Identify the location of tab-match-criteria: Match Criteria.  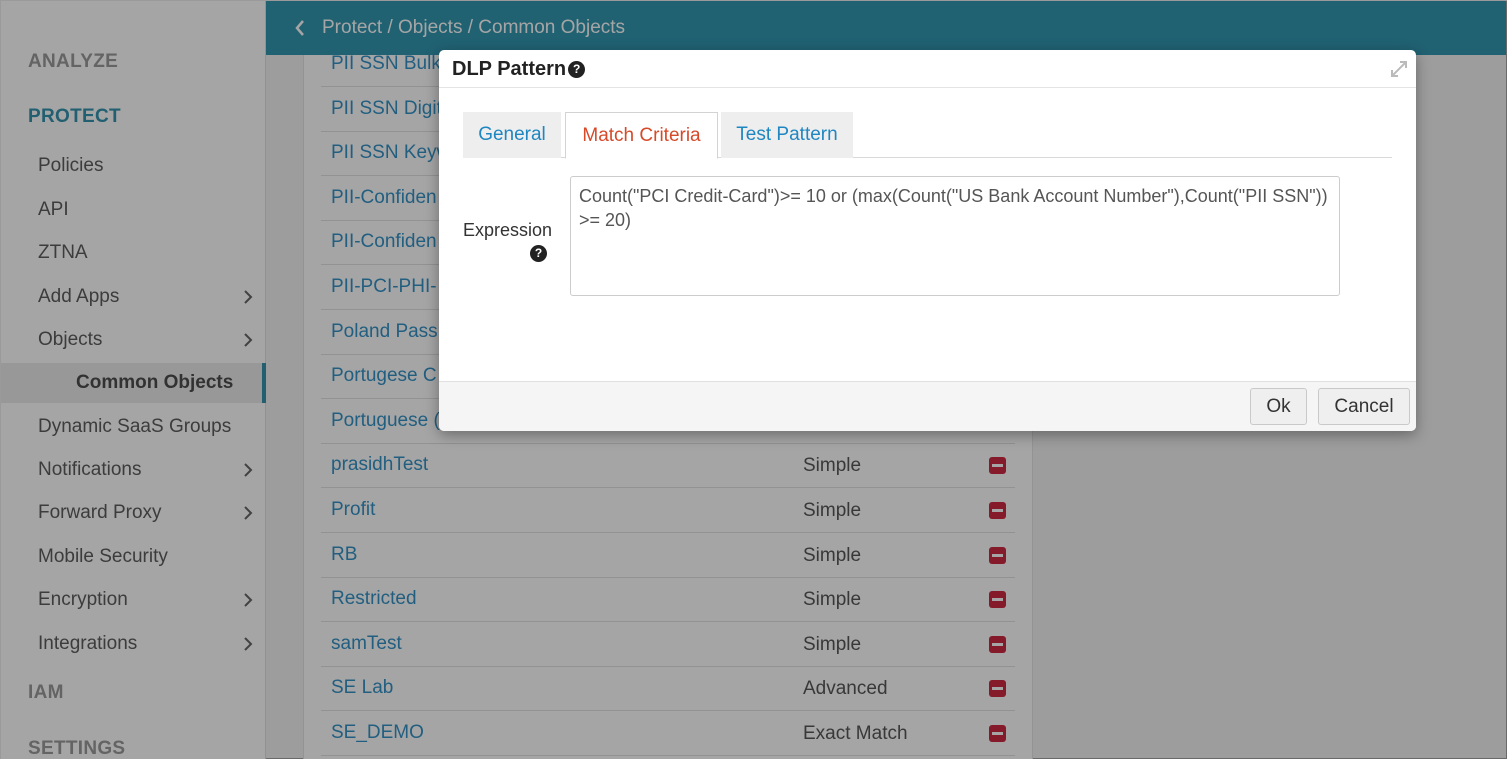
(641, 135).